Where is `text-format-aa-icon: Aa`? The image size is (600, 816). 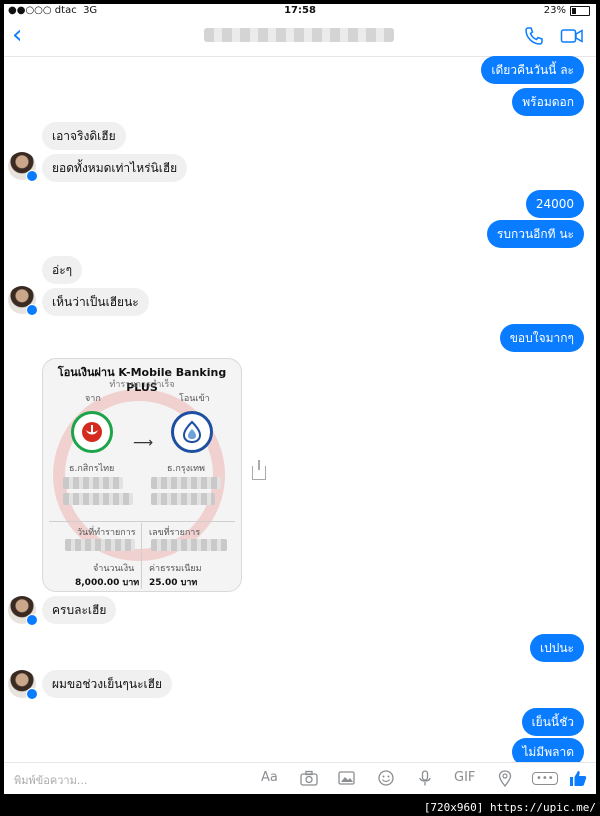 text-format-aa-icon: Aa is located at coordinates (269, 777).